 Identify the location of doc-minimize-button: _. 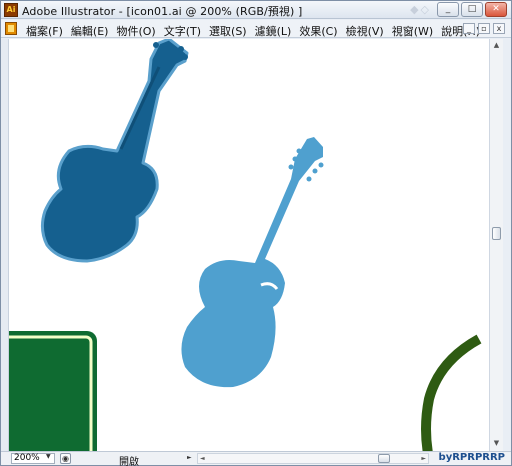
(469, 28).